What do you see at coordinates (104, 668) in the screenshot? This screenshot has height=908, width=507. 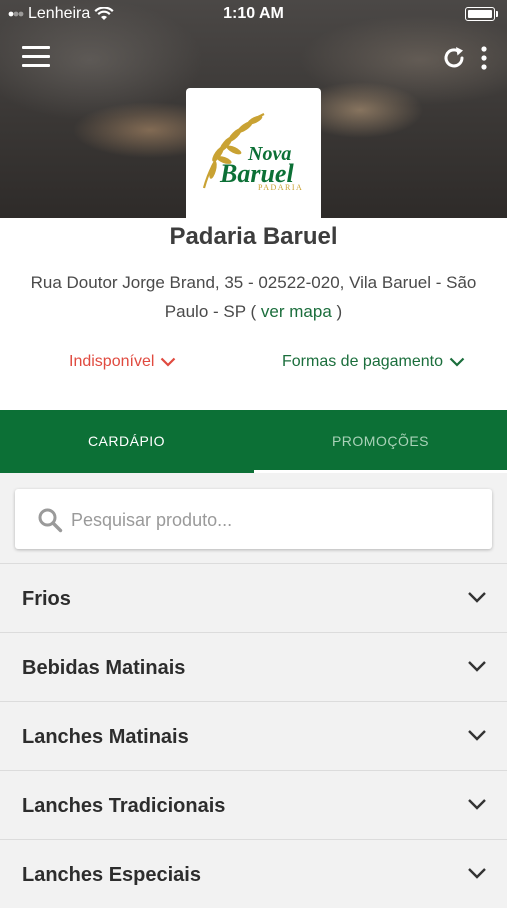 I see `category-label: Bebidas Matinais` at bounding box center [104, 668].